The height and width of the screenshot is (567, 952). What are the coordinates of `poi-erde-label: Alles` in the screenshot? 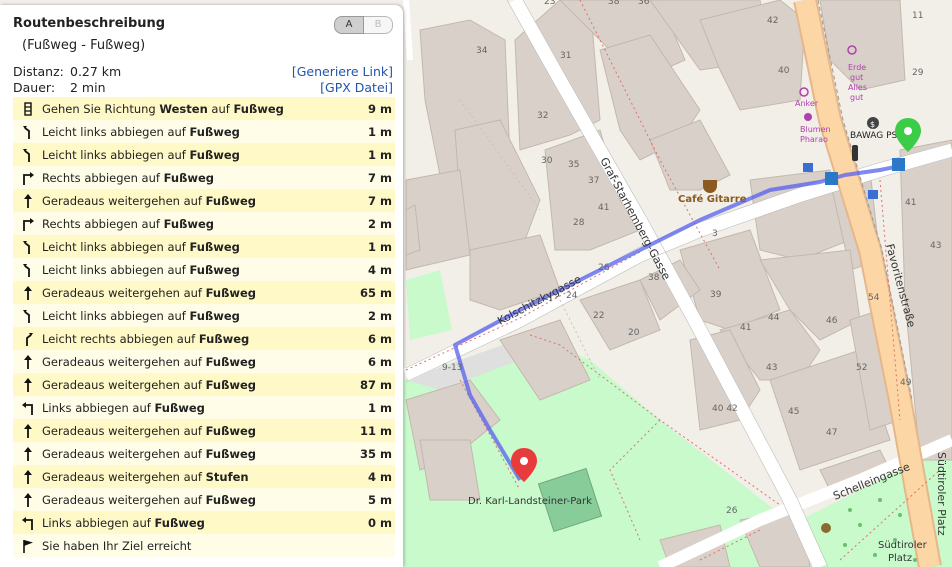 It's located at (857, 87).